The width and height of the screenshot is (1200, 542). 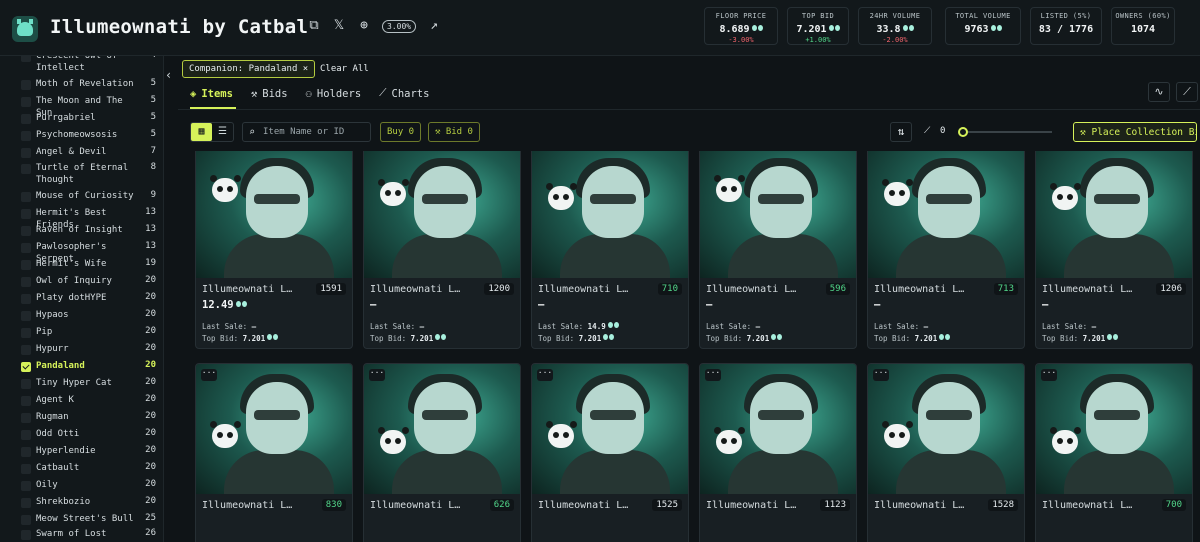 What do you see at coordinates (441, 337) in the screenshot?
I see `hype-token-icon` at bounding box center [441, 337].